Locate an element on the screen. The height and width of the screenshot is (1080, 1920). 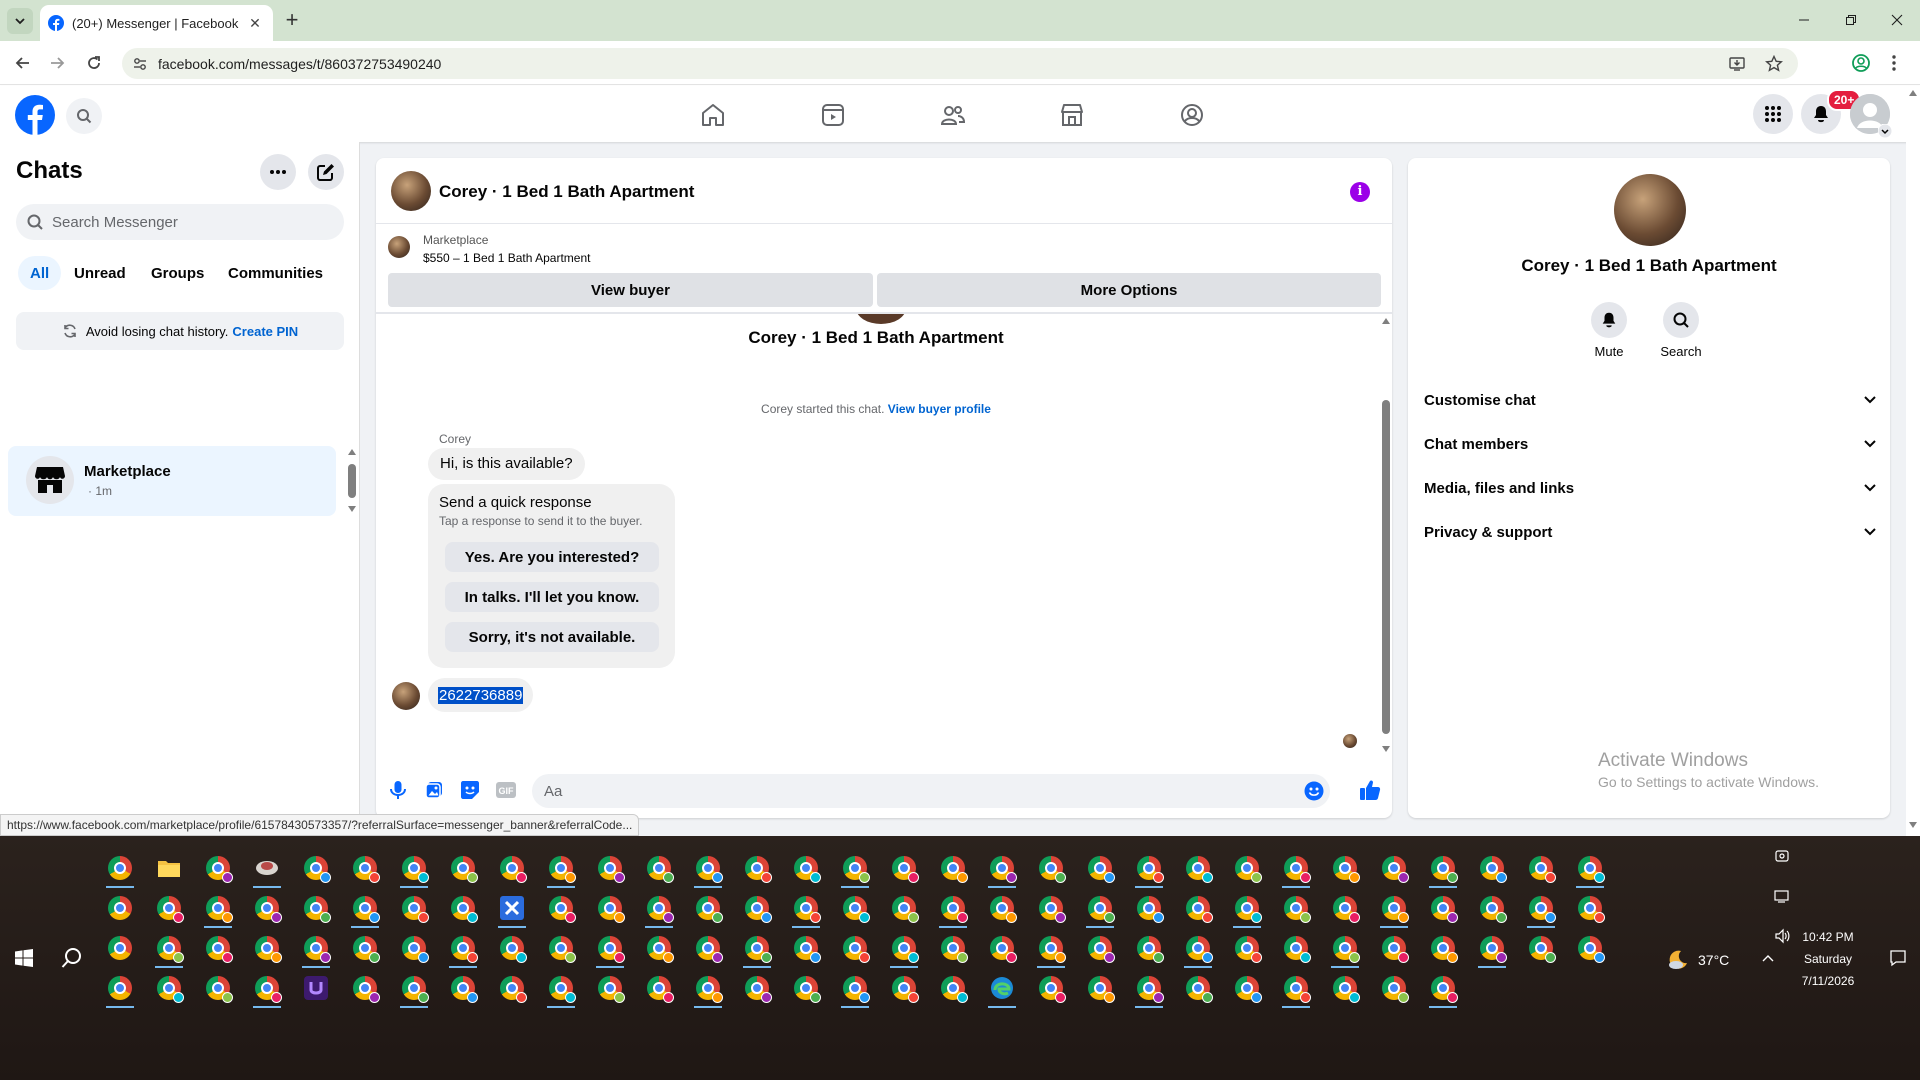
privacy-support-row: Privacy & support is located at coordinates (1650, 532).